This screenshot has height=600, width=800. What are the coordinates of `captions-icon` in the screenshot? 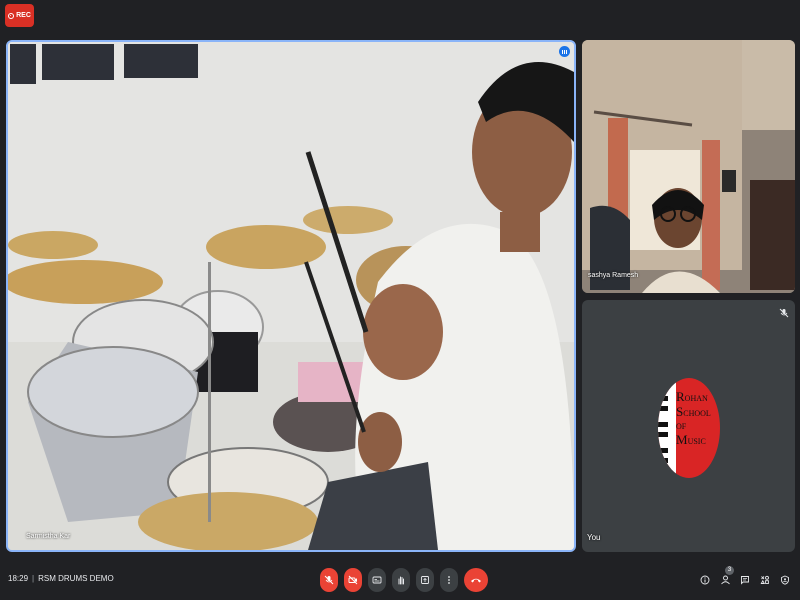 It's located at (377, 580).